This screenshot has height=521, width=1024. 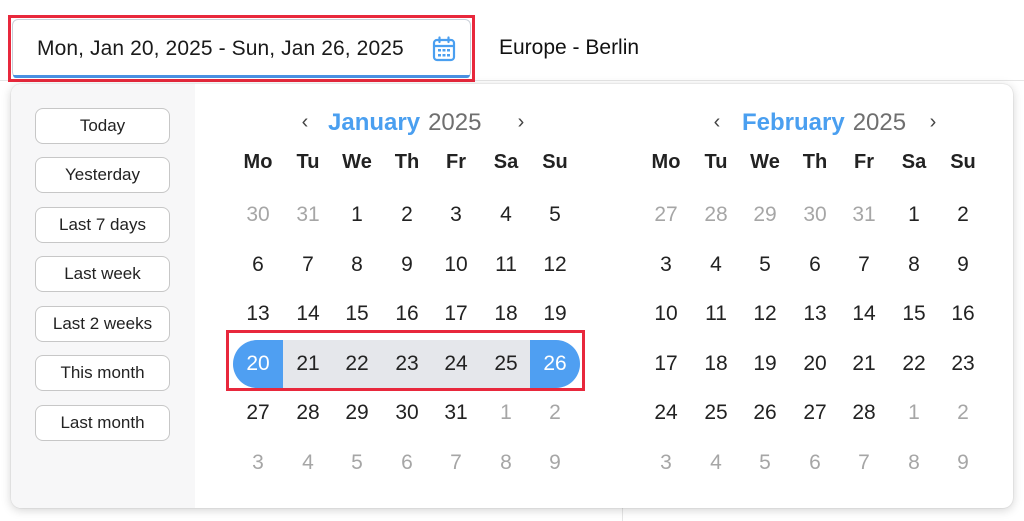 I want to click on preset-last-week-button: Last week, so click(x=102, y=274).